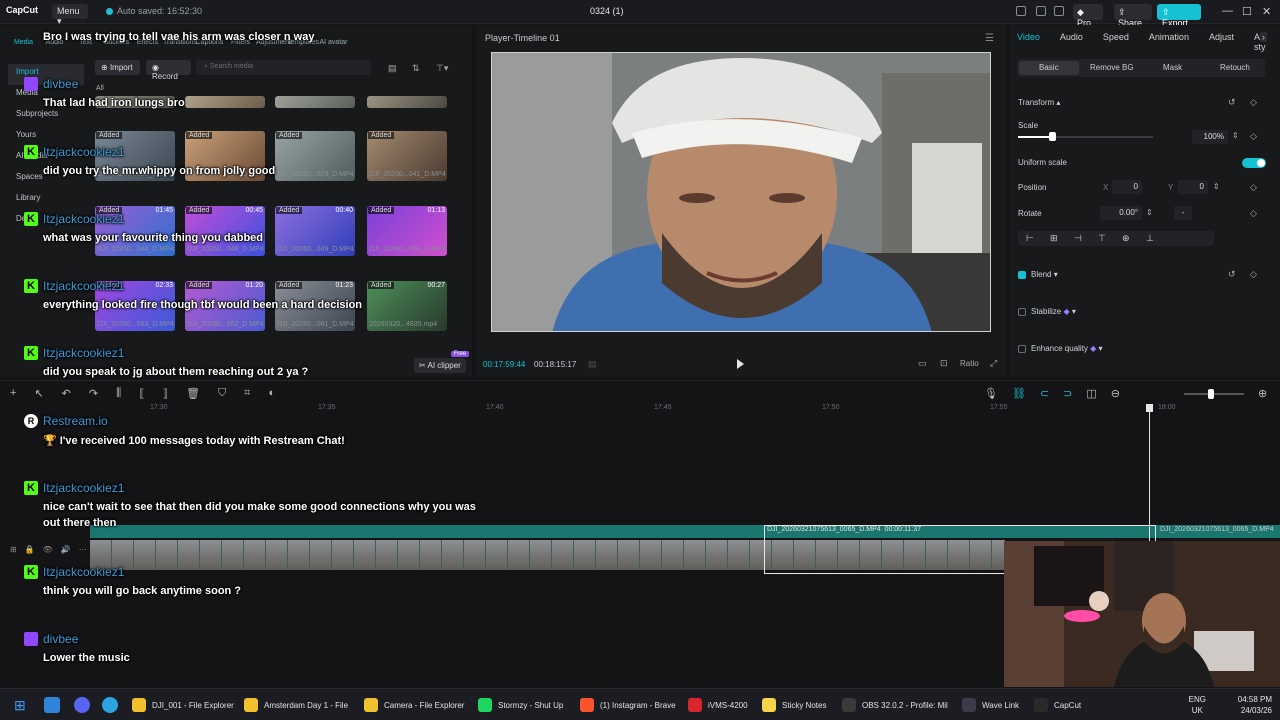 This screenshot has height=720, width=1280. I want to click on zoom-slider, so click(1214, 394).